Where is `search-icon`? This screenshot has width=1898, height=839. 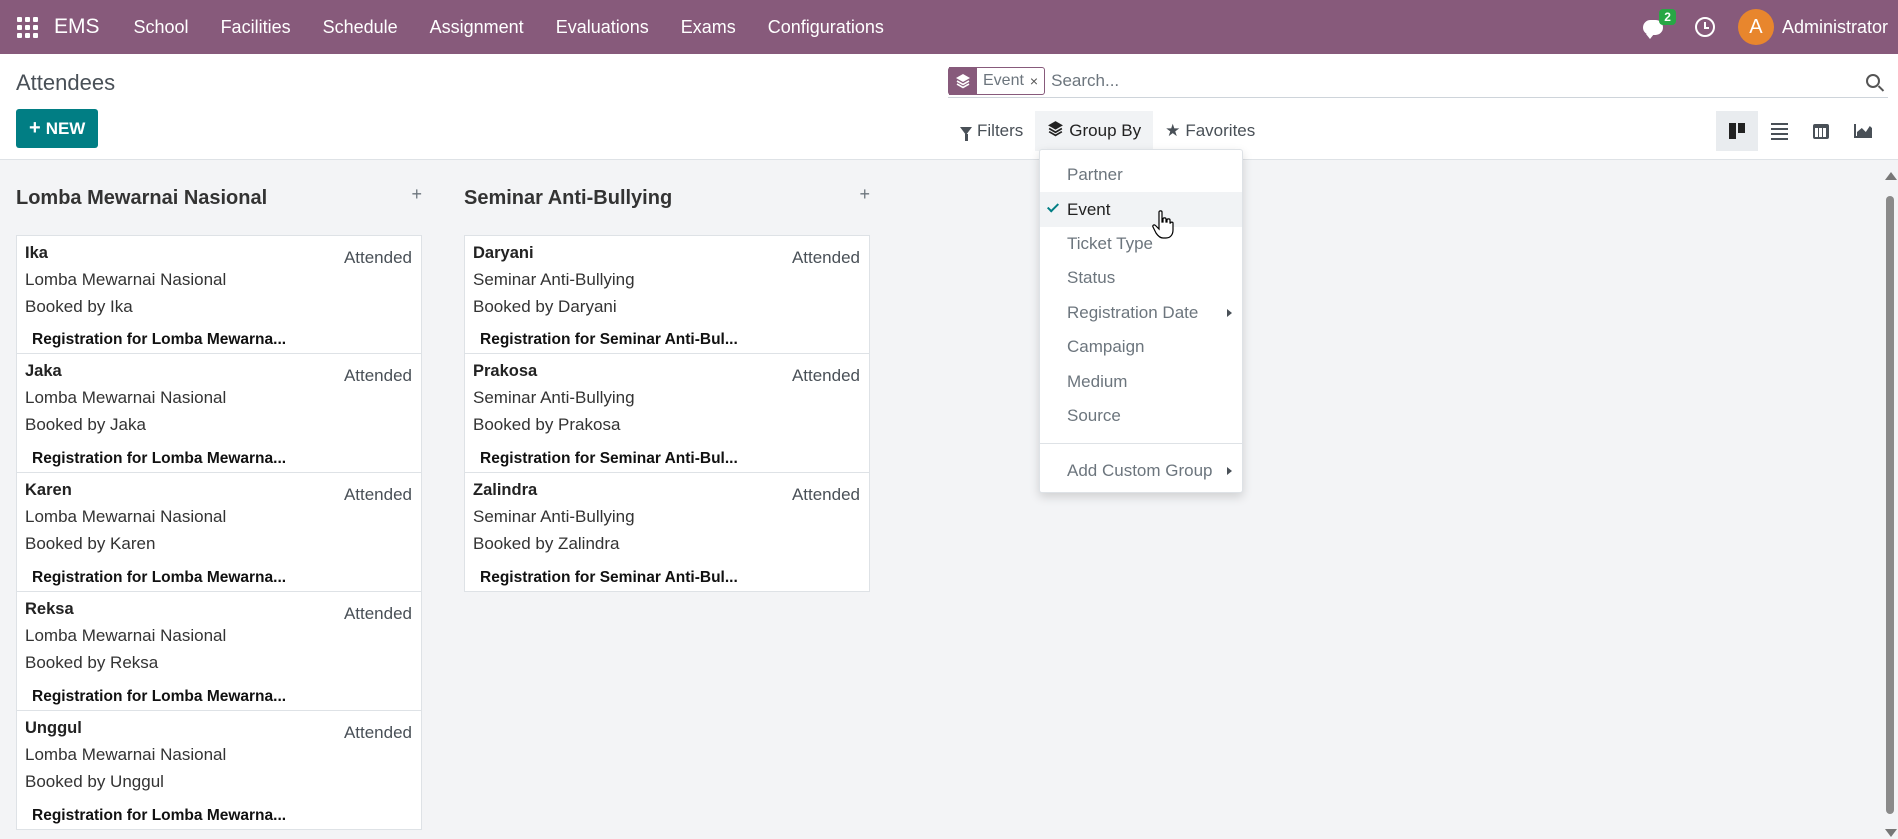 search-icon is located at coordinates (1873, 80).